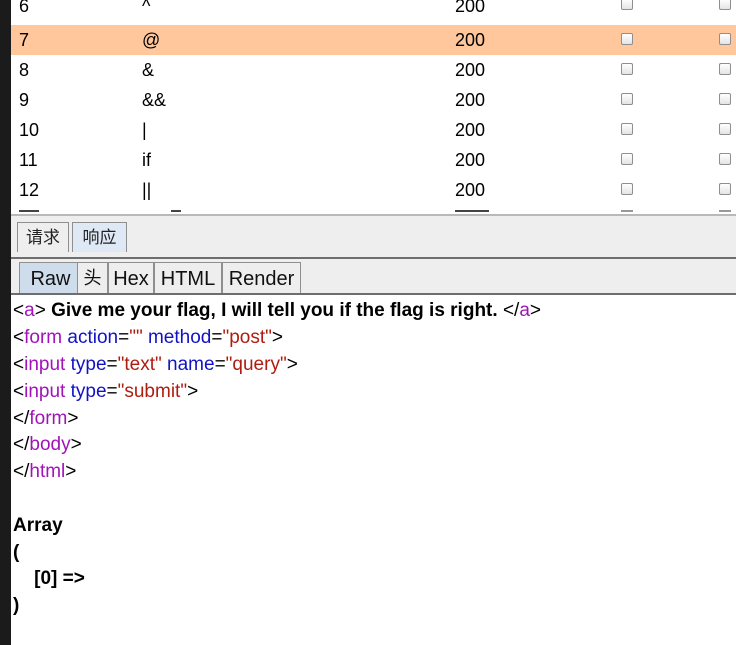  I want to click on array-close-paren: ), so click(16, 605).